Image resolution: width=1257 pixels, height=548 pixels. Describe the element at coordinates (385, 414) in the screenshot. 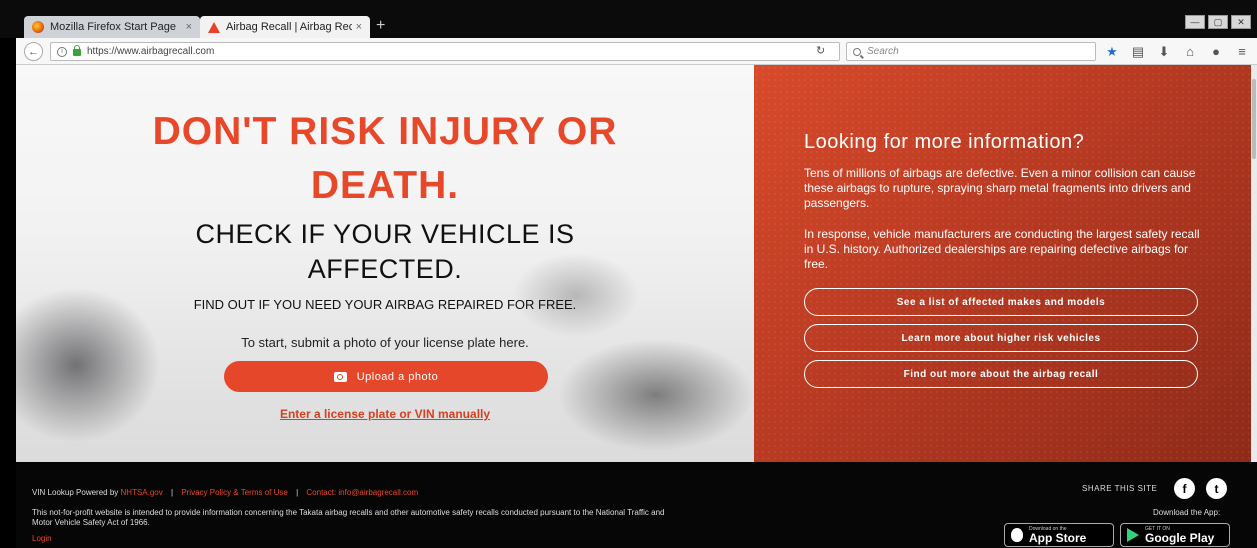

I see `enter-manually-link: Enter a license plate or VIN manually` at that location.